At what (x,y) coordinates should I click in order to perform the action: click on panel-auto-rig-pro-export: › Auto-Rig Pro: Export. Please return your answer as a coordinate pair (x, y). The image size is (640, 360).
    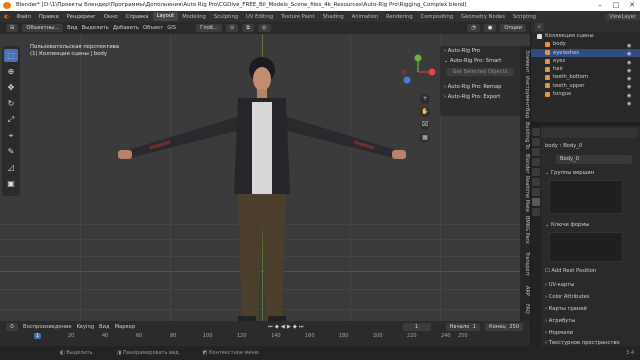
    Looking at the image, I should click on (480, 97).